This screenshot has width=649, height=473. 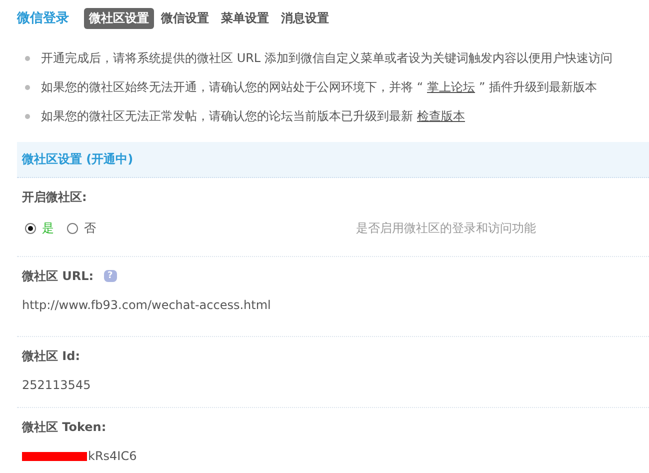 What do you see at coordinates (333, 160) in the screenshot?
I see `section-header: 微社区设置 (开通中)` at bounding box center [333, 160].